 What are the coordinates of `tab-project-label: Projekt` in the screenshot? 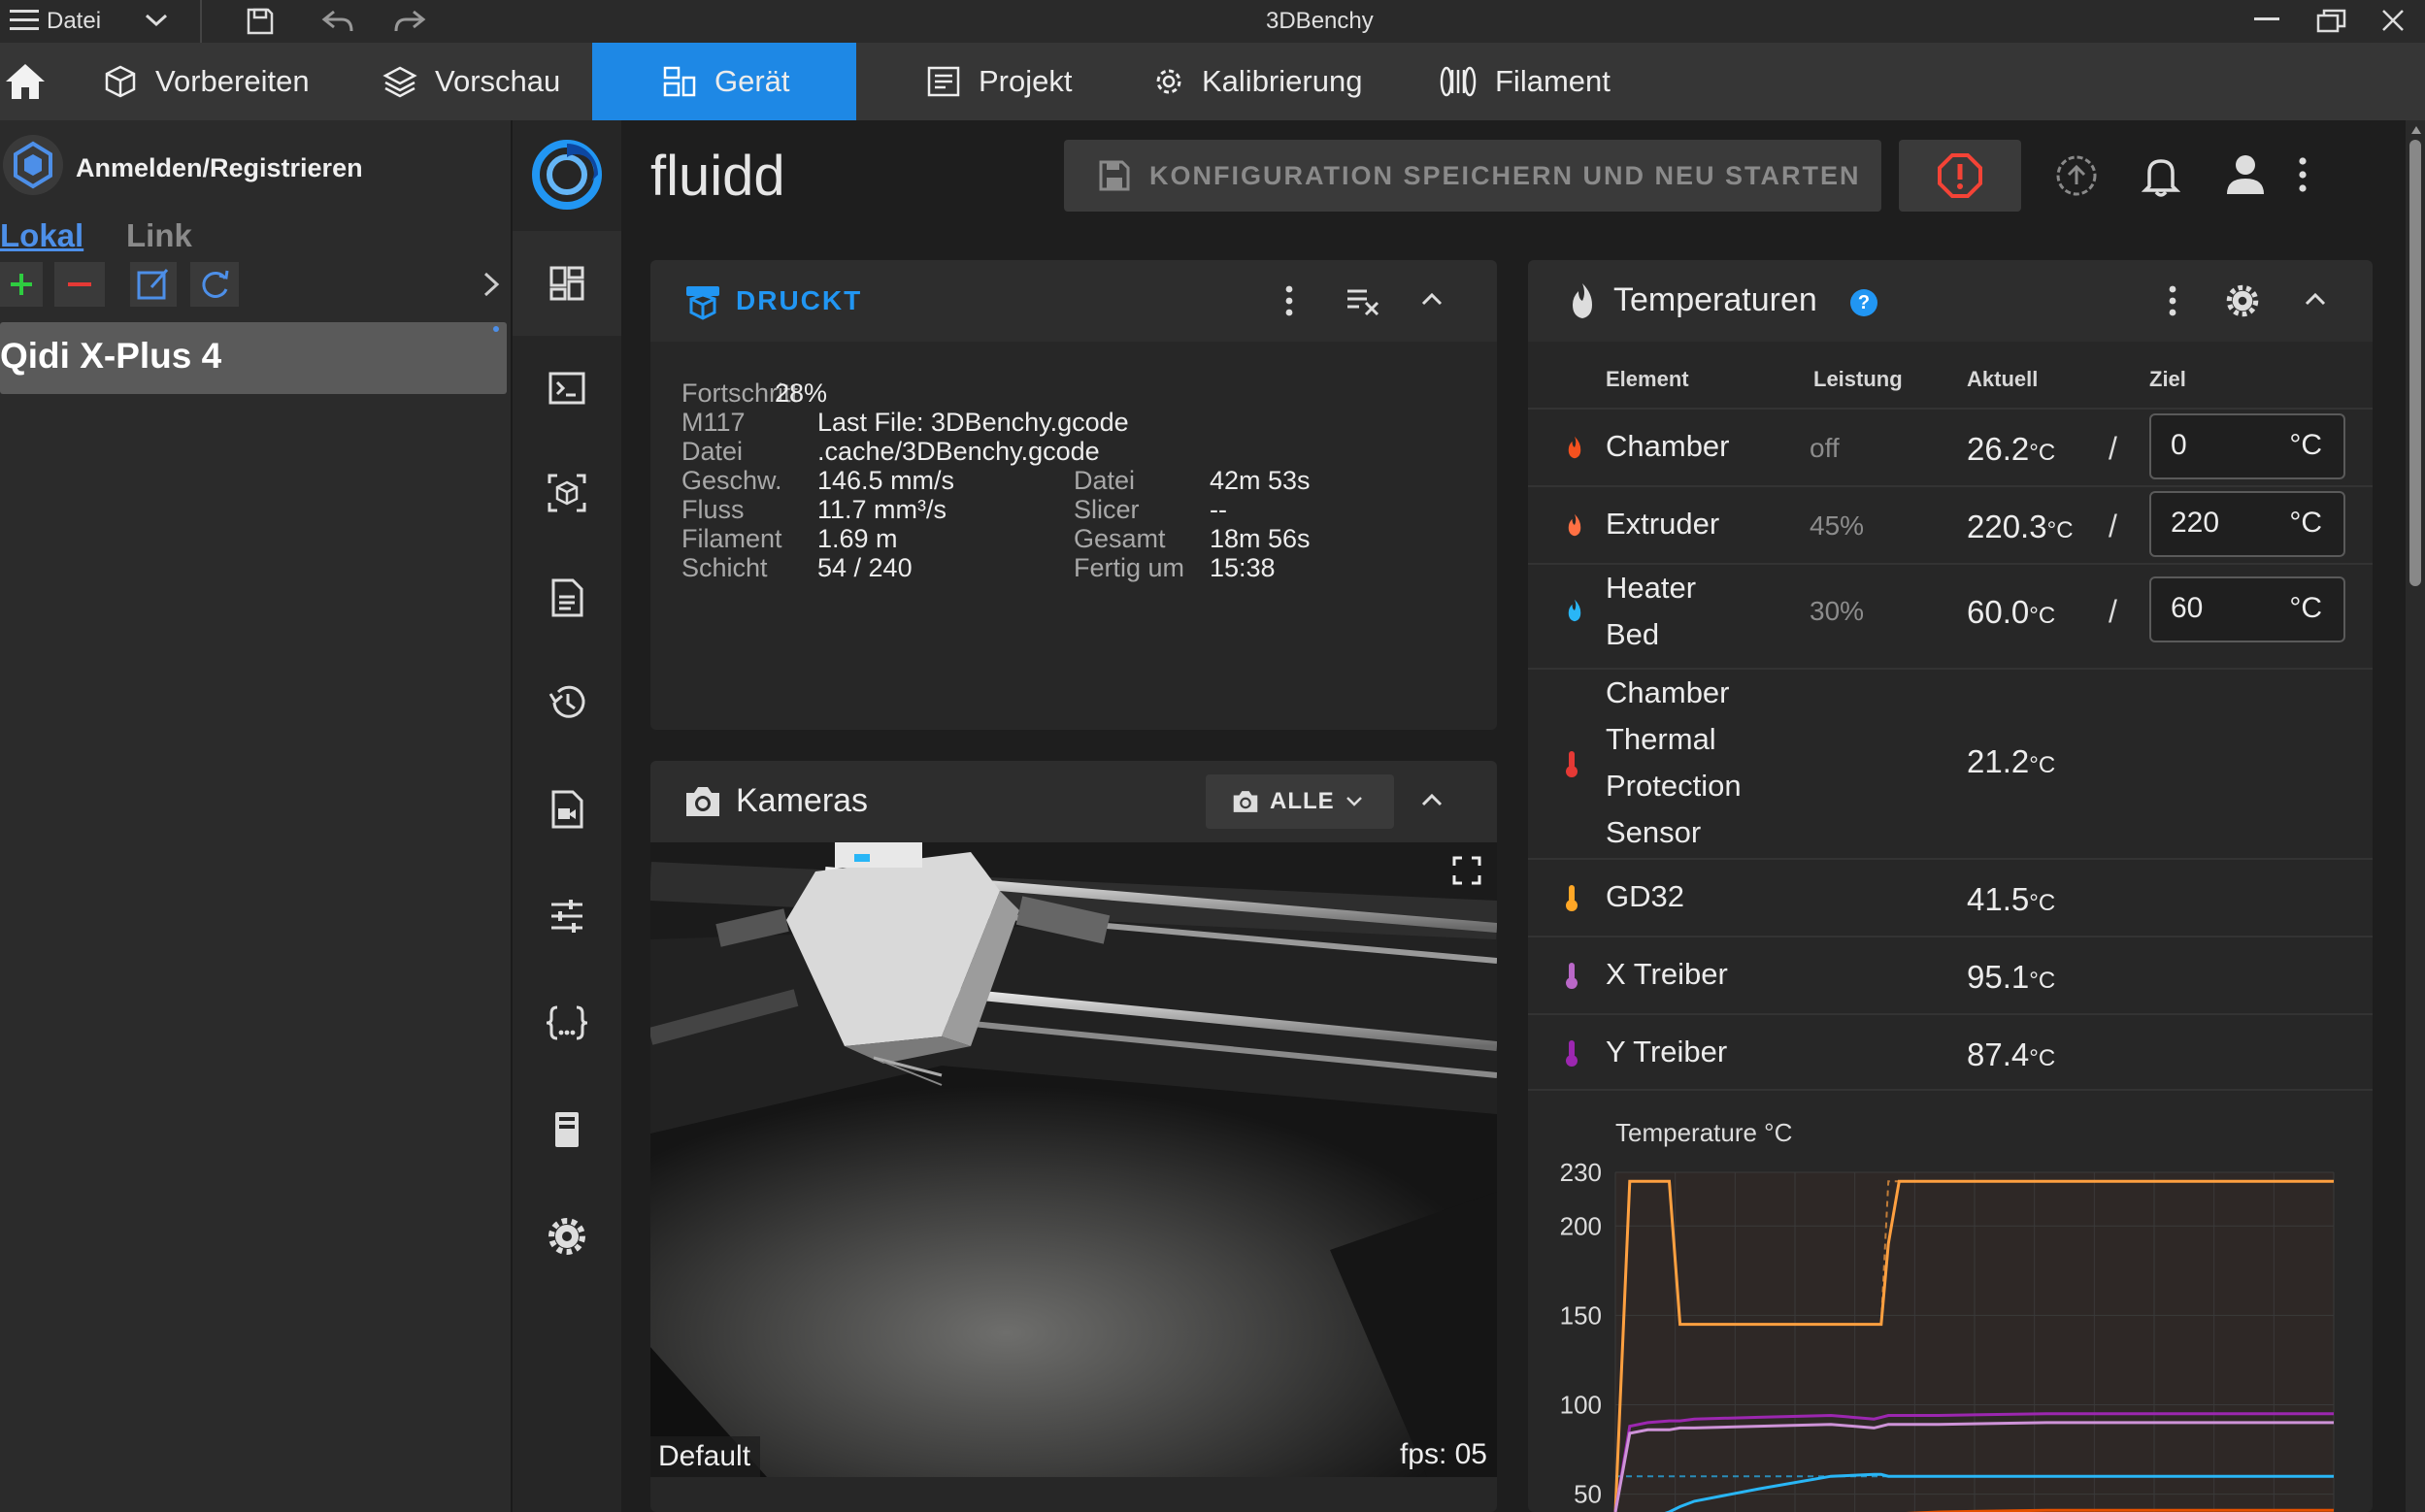 It's located at (1026, 81).